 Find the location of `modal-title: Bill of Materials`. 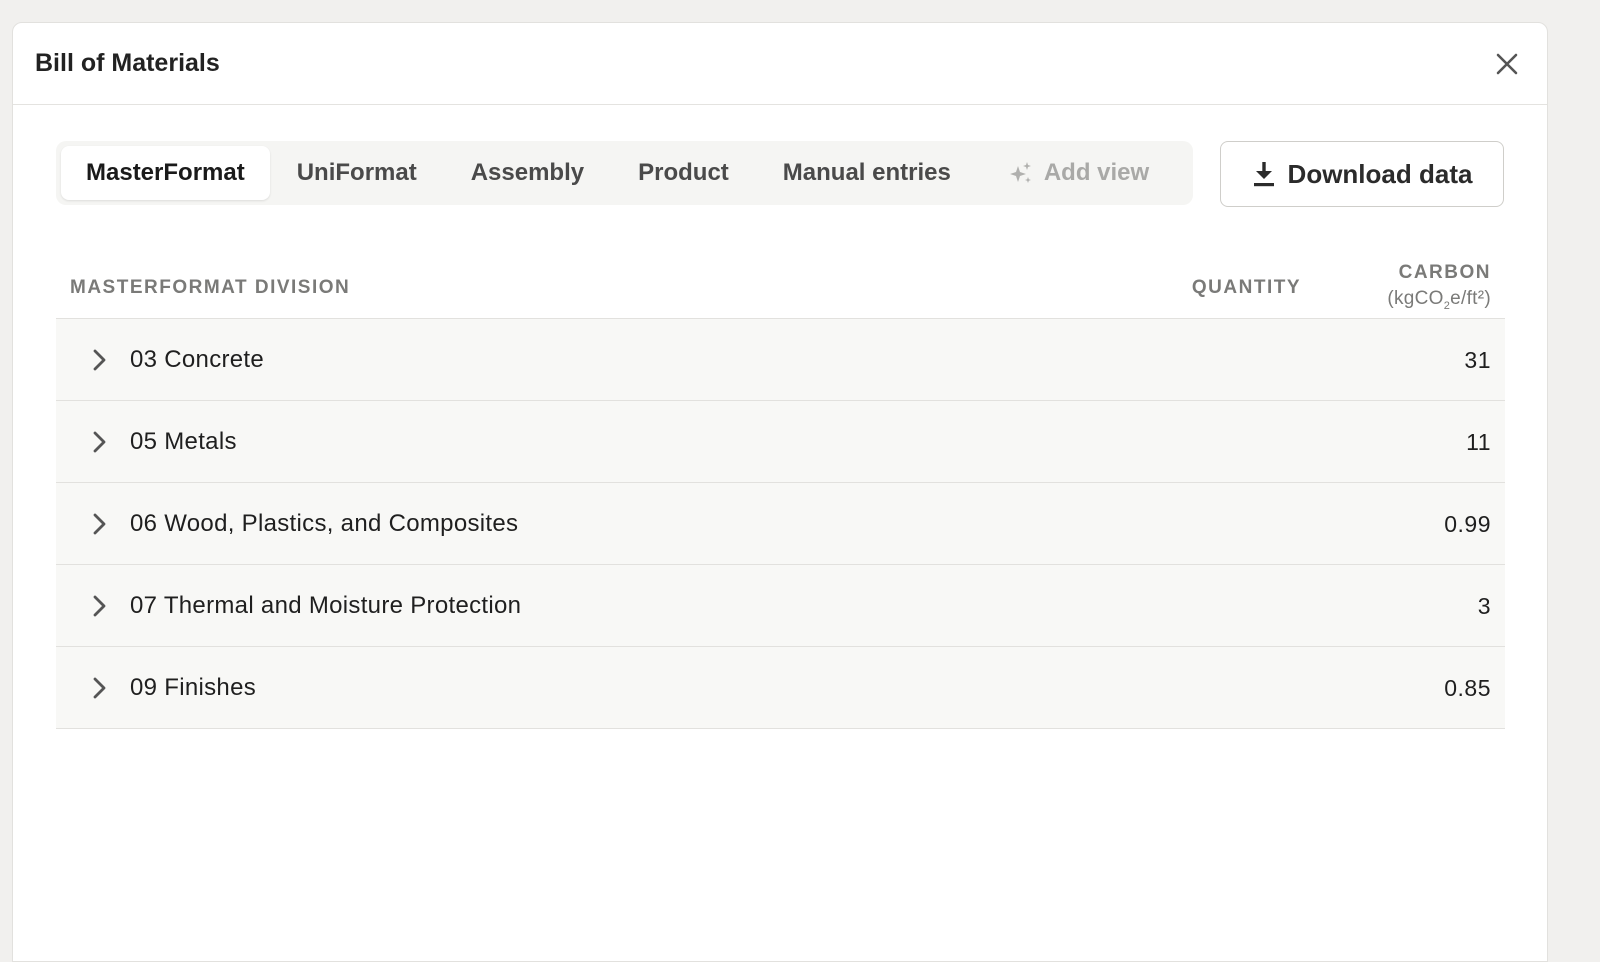

modal-title: Bill of Materials is located at coordinates (127, 63).